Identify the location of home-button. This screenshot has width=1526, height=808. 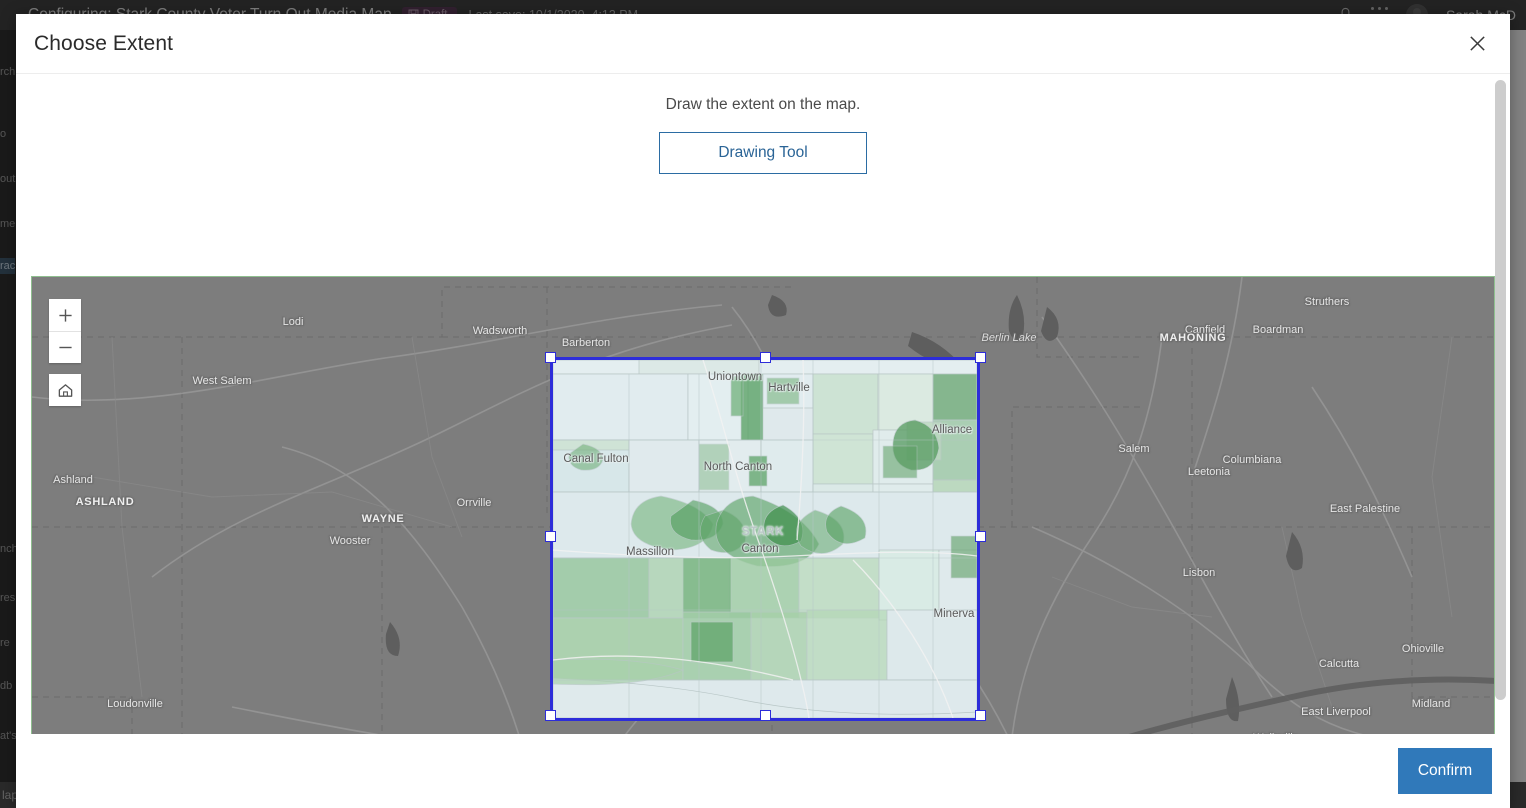
(65, 390).